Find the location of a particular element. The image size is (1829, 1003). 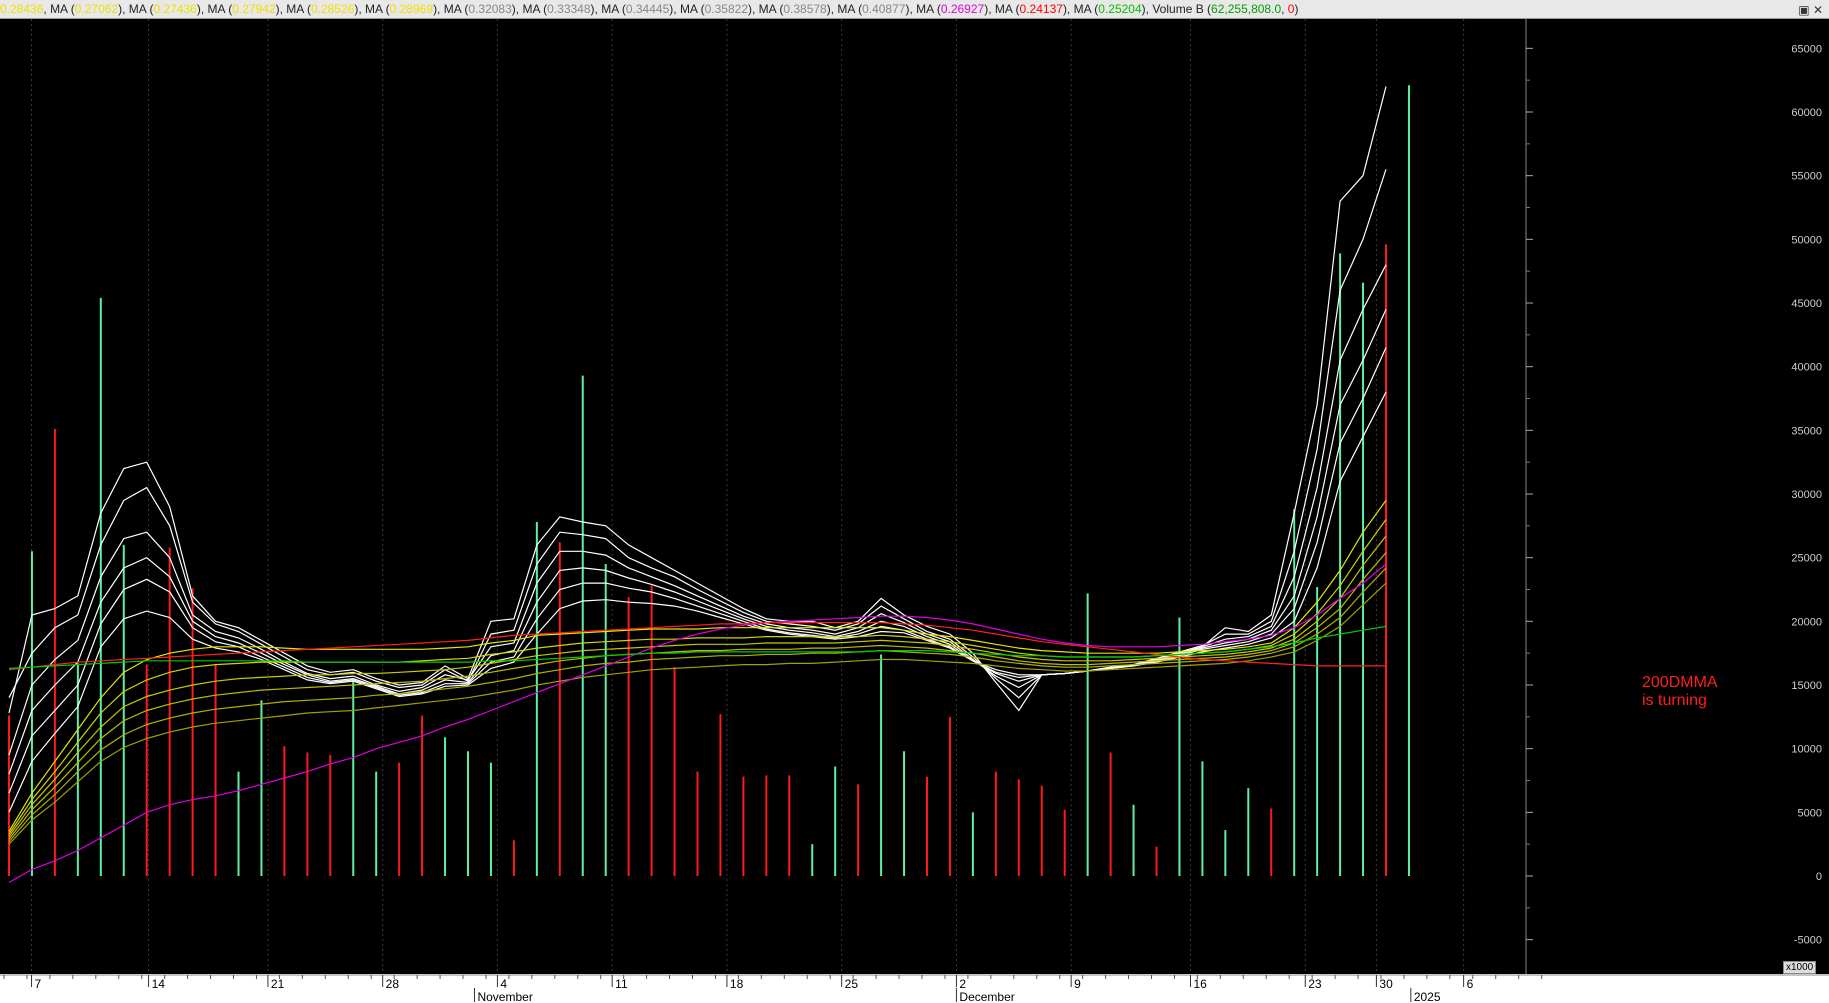

legend-item: MA (0.28969), is located at coordinates (404, 9).